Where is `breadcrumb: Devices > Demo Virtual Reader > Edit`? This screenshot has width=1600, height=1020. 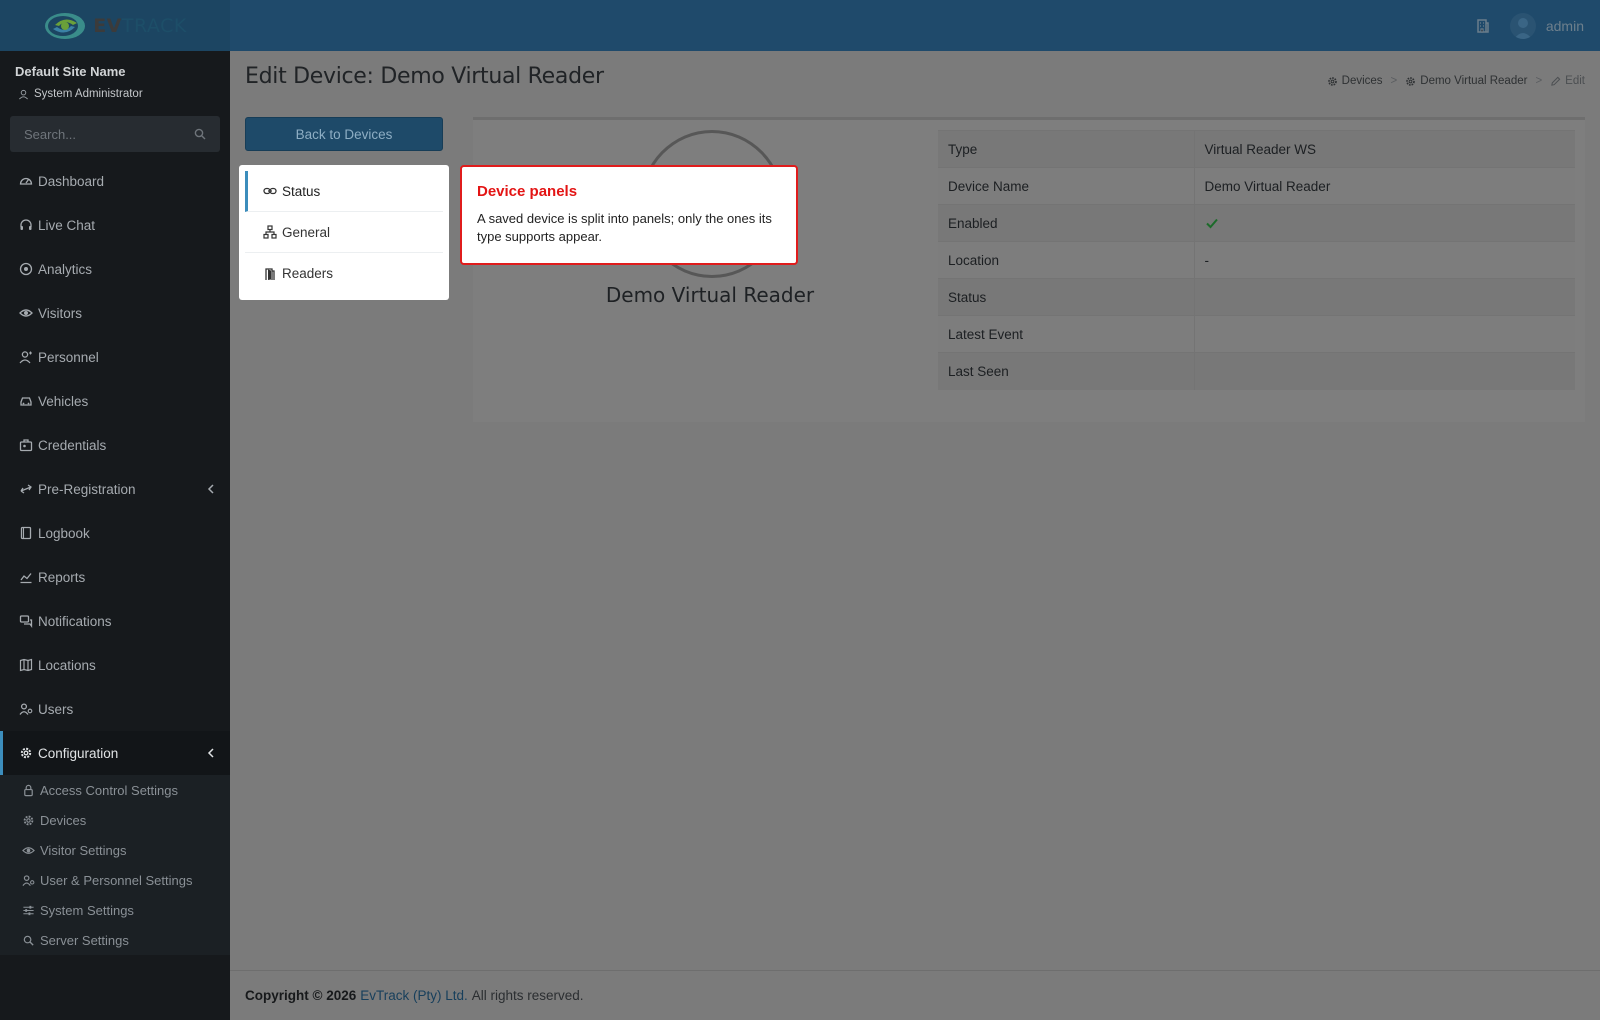
breadcrumb: Devices > Demo Virtual Reader > Edit is located at coordinates (1456, 81).